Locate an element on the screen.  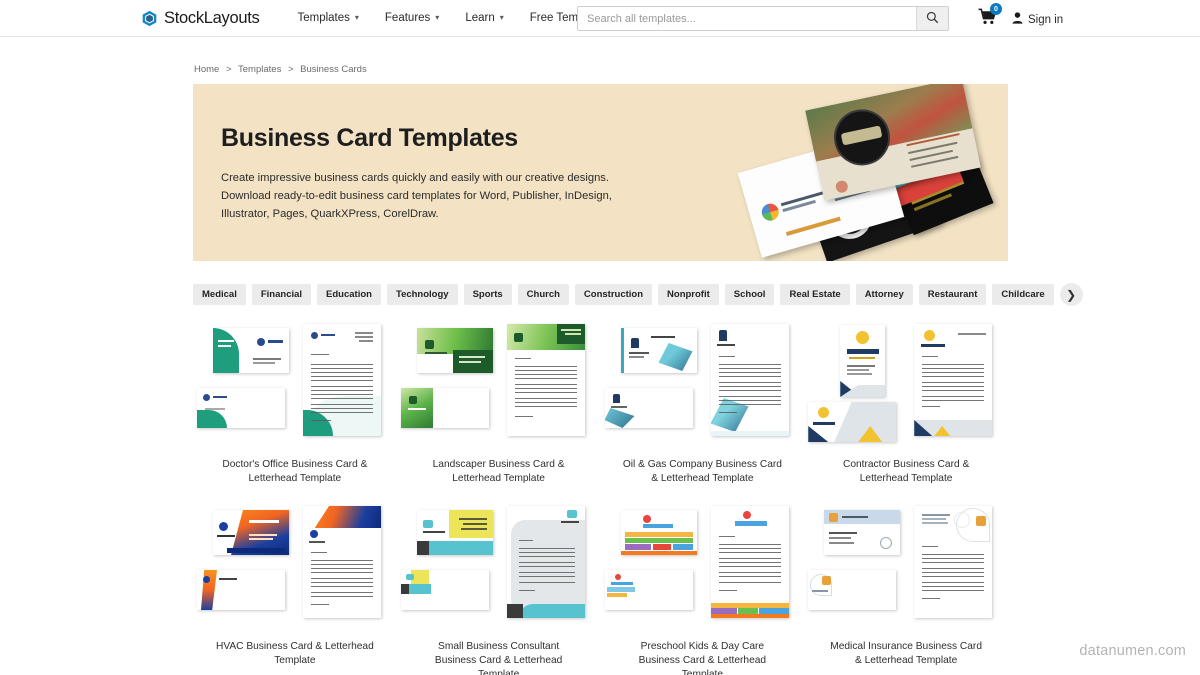
site-logo: StockLayouts is located at coordinates (200, 18).